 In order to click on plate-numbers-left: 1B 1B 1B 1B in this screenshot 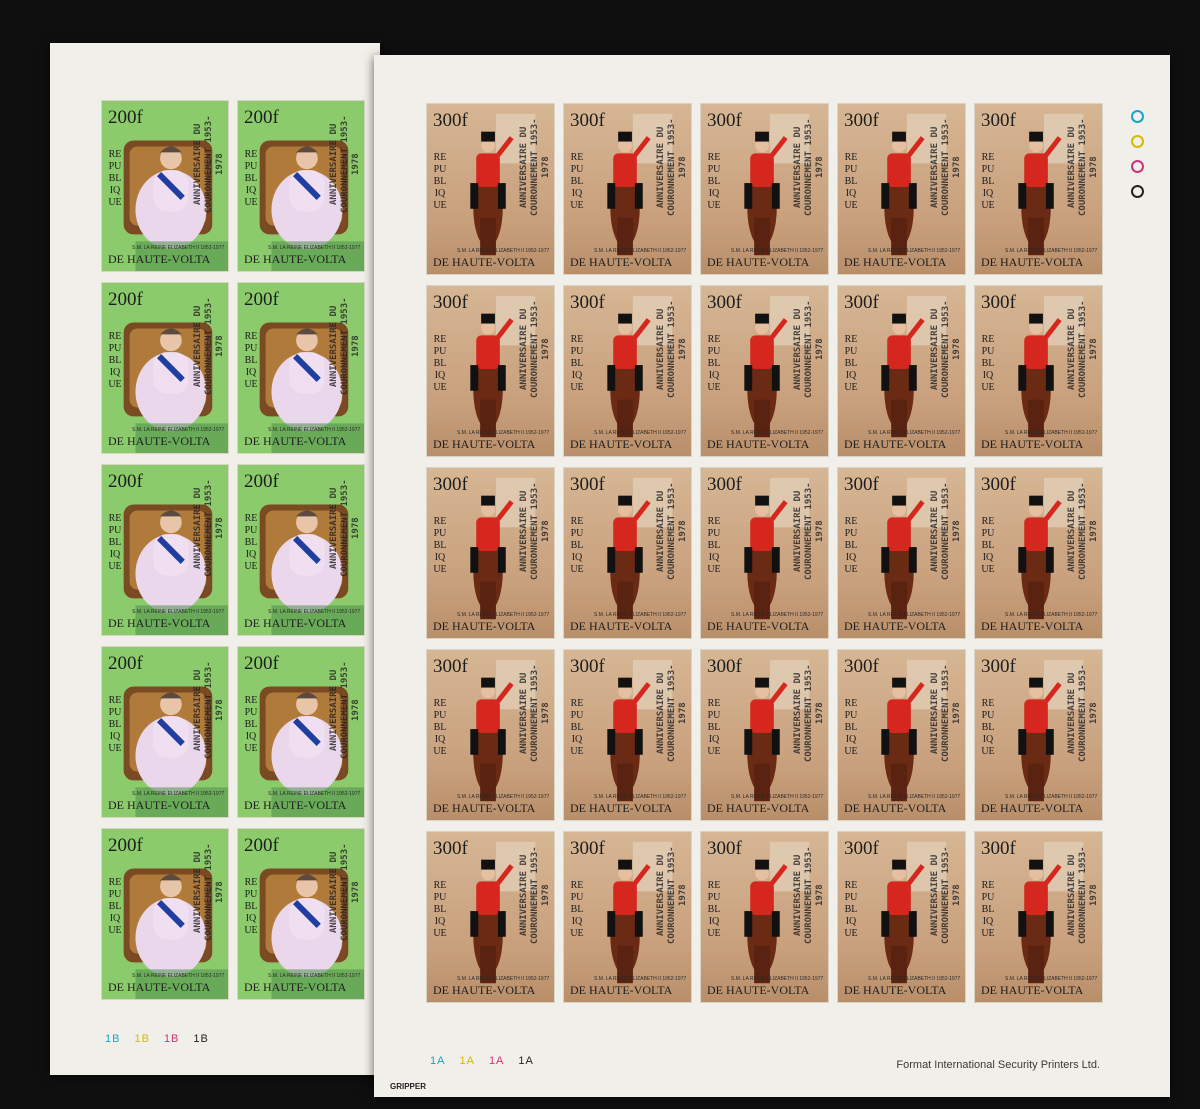, I will do `click(164, 1039)`.